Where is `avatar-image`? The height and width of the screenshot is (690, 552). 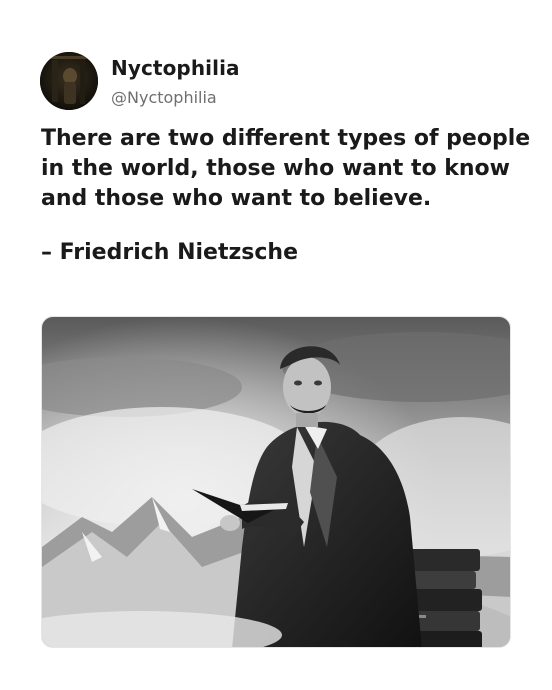 avatar-image is located at coordinates (69, 81).